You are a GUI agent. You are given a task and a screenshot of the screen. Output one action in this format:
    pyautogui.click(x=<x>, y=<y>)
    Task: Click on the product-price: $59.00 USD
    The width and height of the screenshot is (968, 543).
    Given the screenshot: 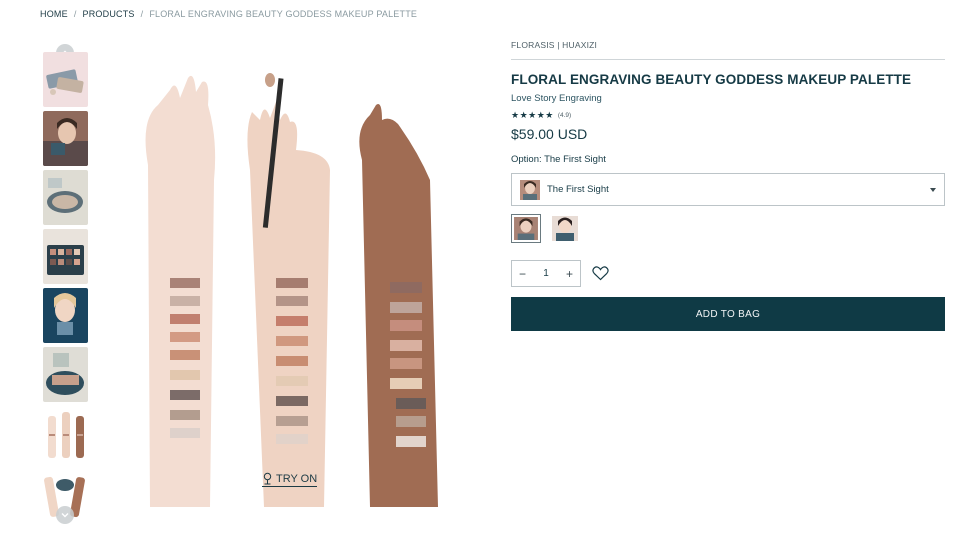 What is the action you would take?
    pyautogui.click(x=549, y=134)
    